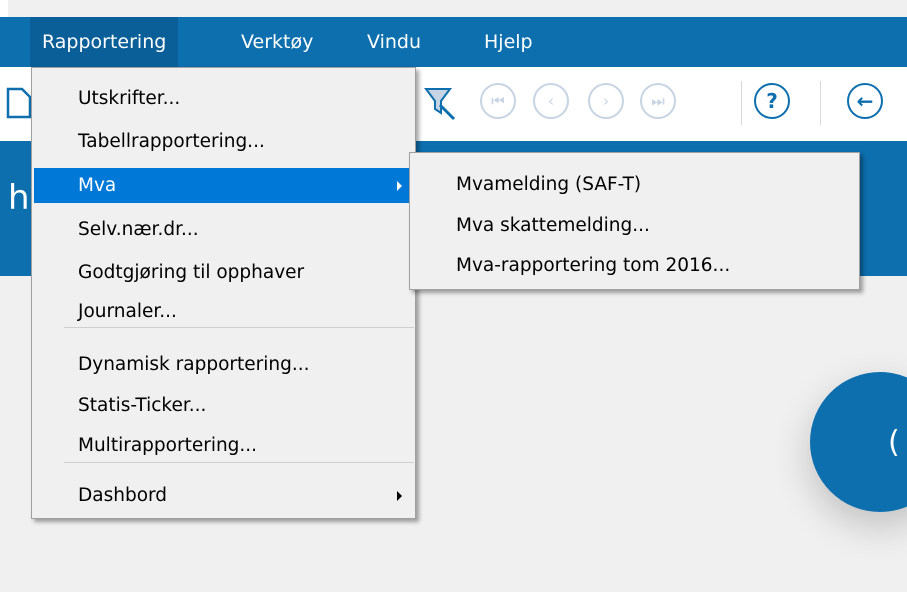  I want to click on clear-filter-icon, so click(439, 102).